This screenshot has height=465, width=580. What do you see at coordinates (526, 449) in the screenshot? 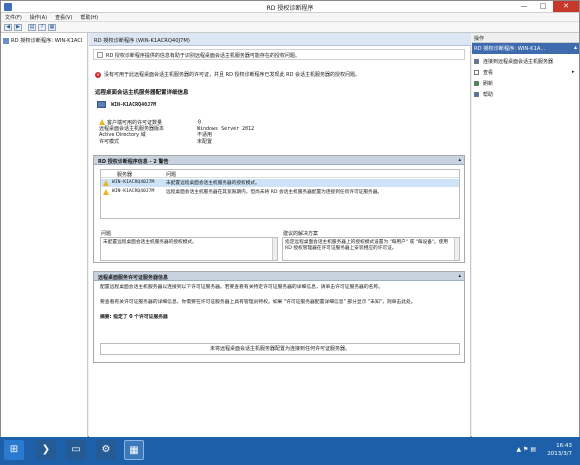
I see `tray-icons: ▲ ⚑ ▤` at bounding box center [526, 449].